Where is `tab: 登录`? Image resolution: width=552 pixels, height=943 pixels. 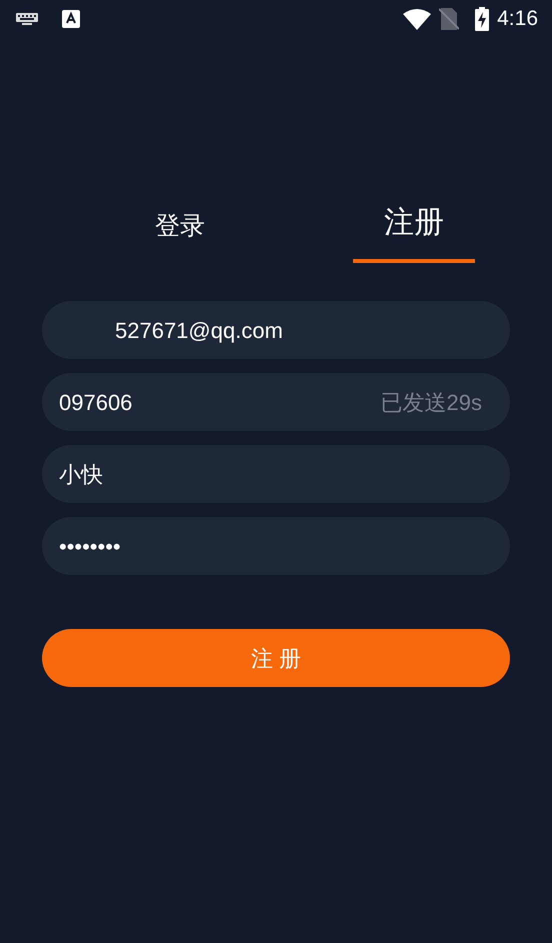
tab: 登录 is located at coordinates (180, 235).